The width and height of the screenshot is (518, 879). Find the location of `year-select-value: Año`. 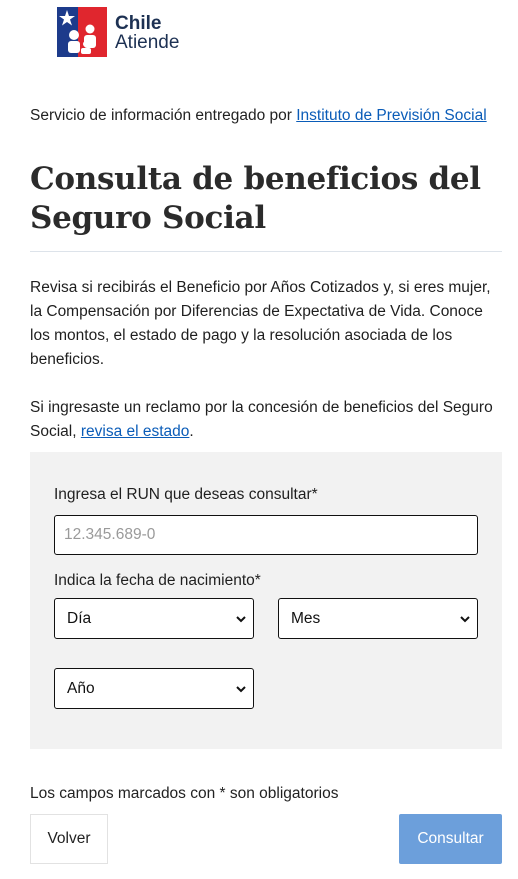

year-select-value: Año is located at coordinates (81, 688).